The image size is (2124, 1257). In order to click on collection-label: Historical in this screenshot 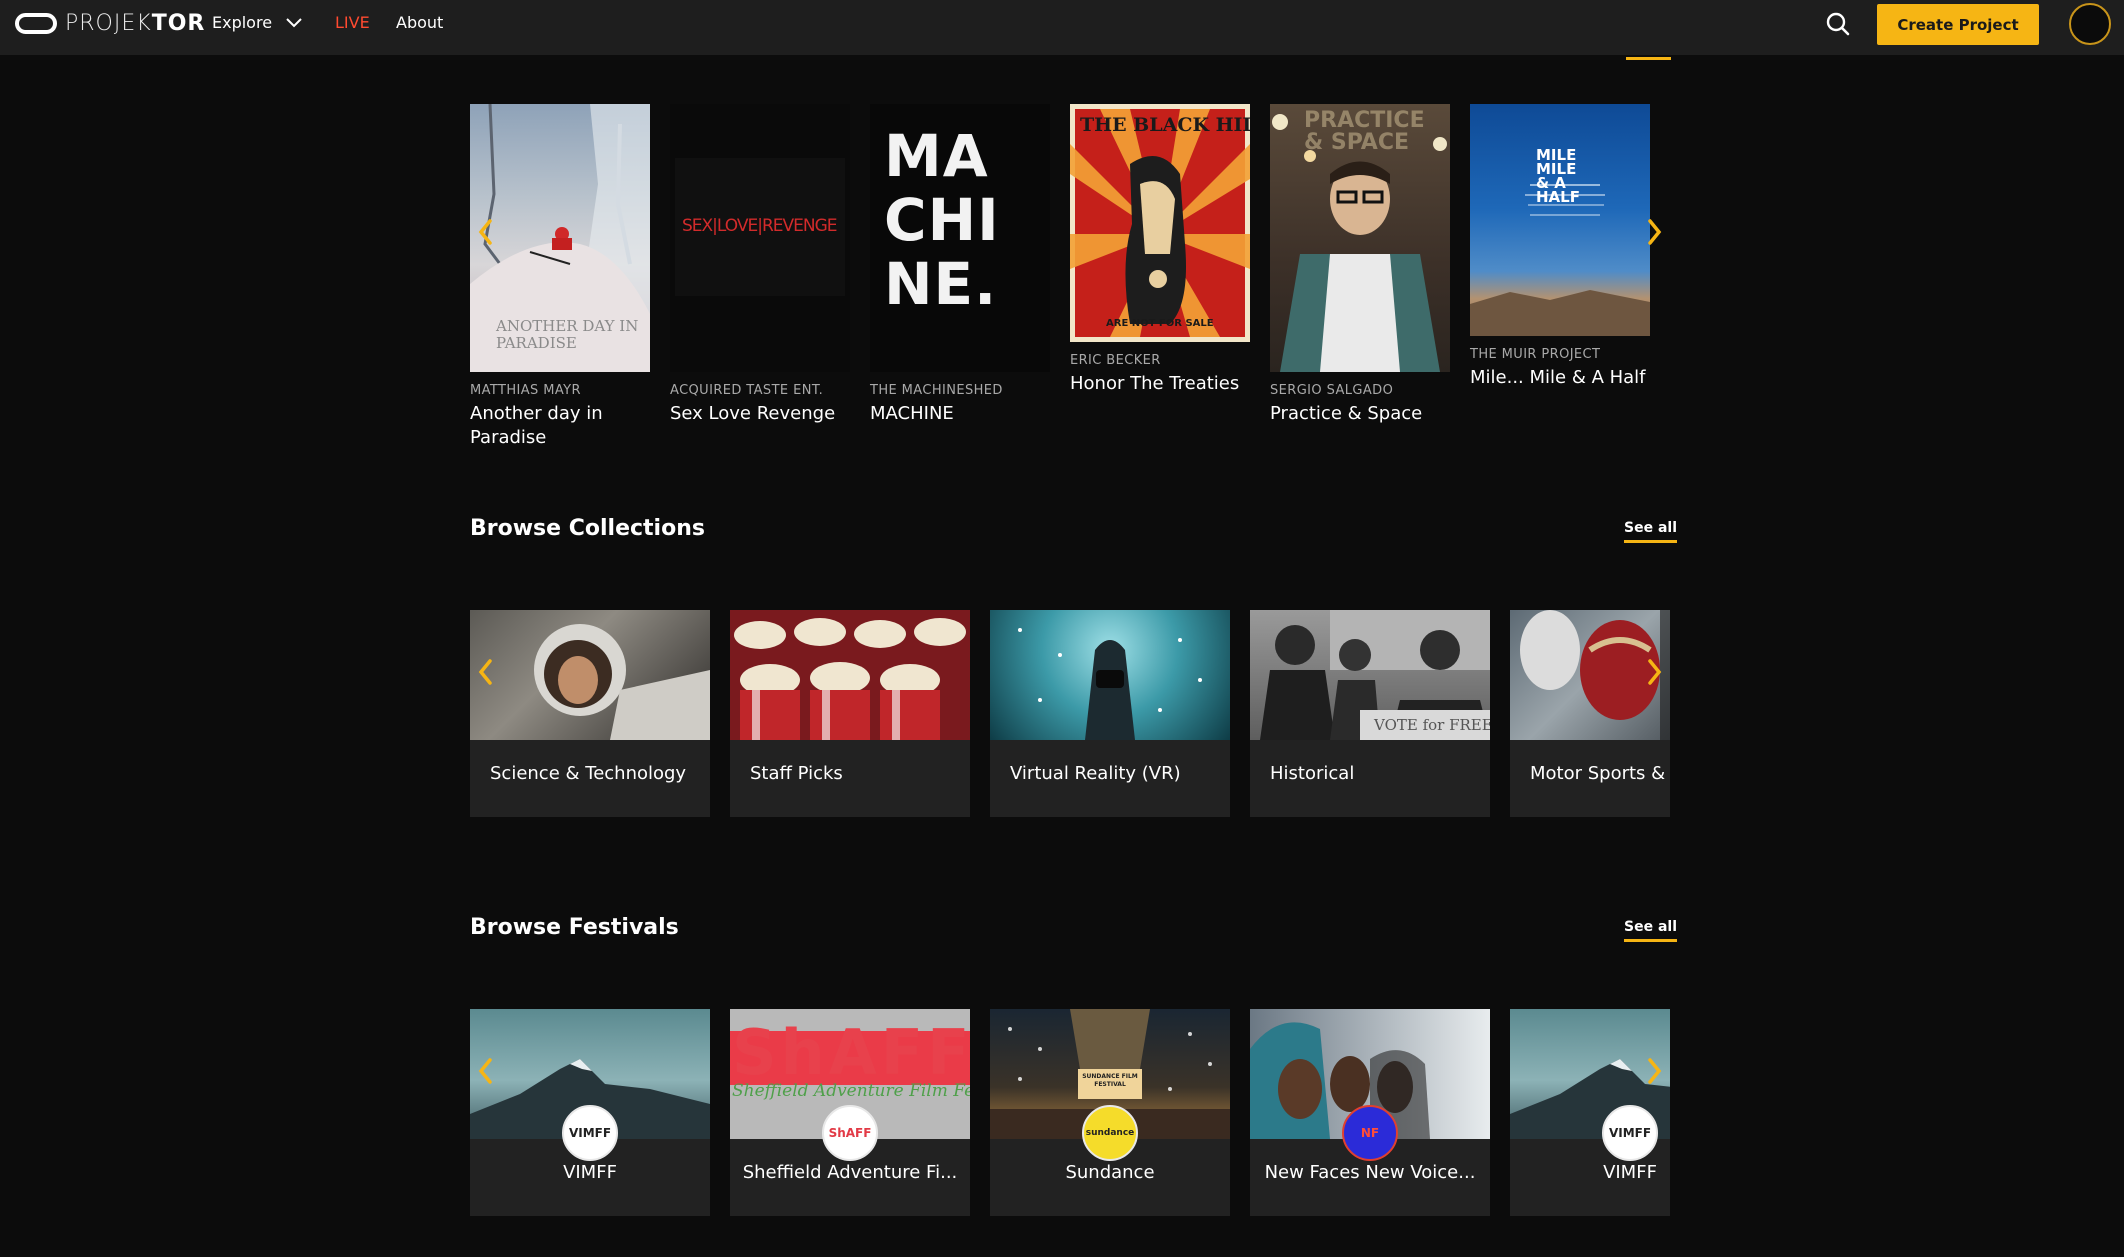, I will do `click(1312, 773)`.